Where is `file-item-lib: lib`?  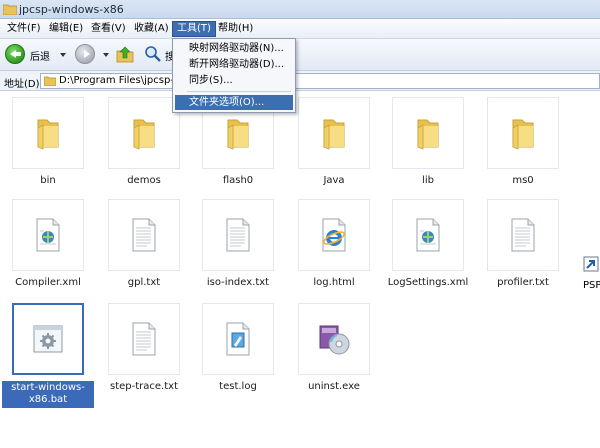
file-item-lib: lib is located at coordinates (428, 142).